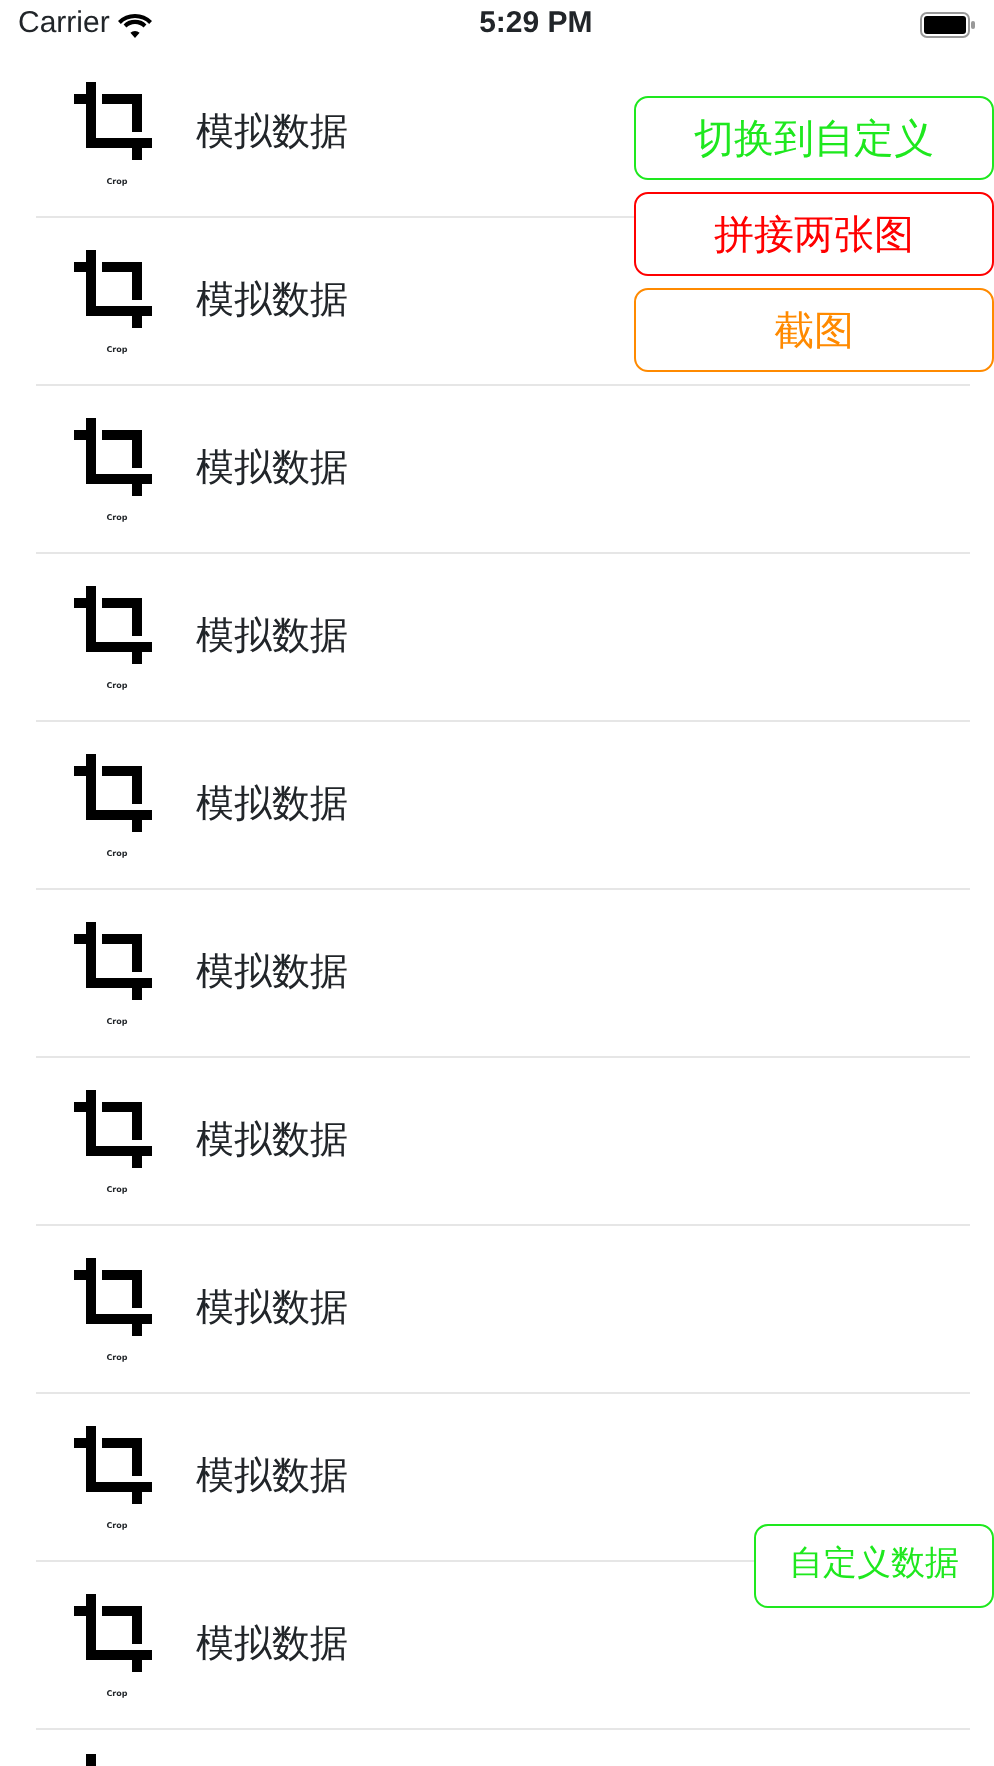 This screenshot has width=994, height=1766. I want to click on battery-icon, so click(947, 25).